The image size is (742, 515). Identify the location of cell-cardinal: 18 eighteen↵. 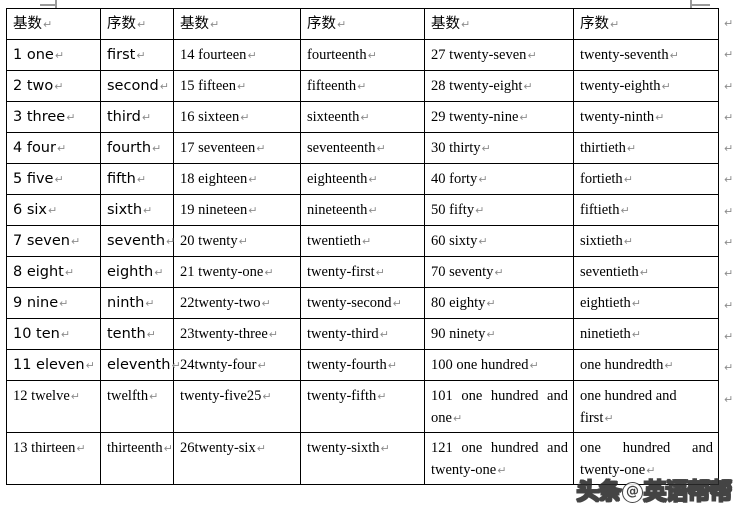
(237, 179).